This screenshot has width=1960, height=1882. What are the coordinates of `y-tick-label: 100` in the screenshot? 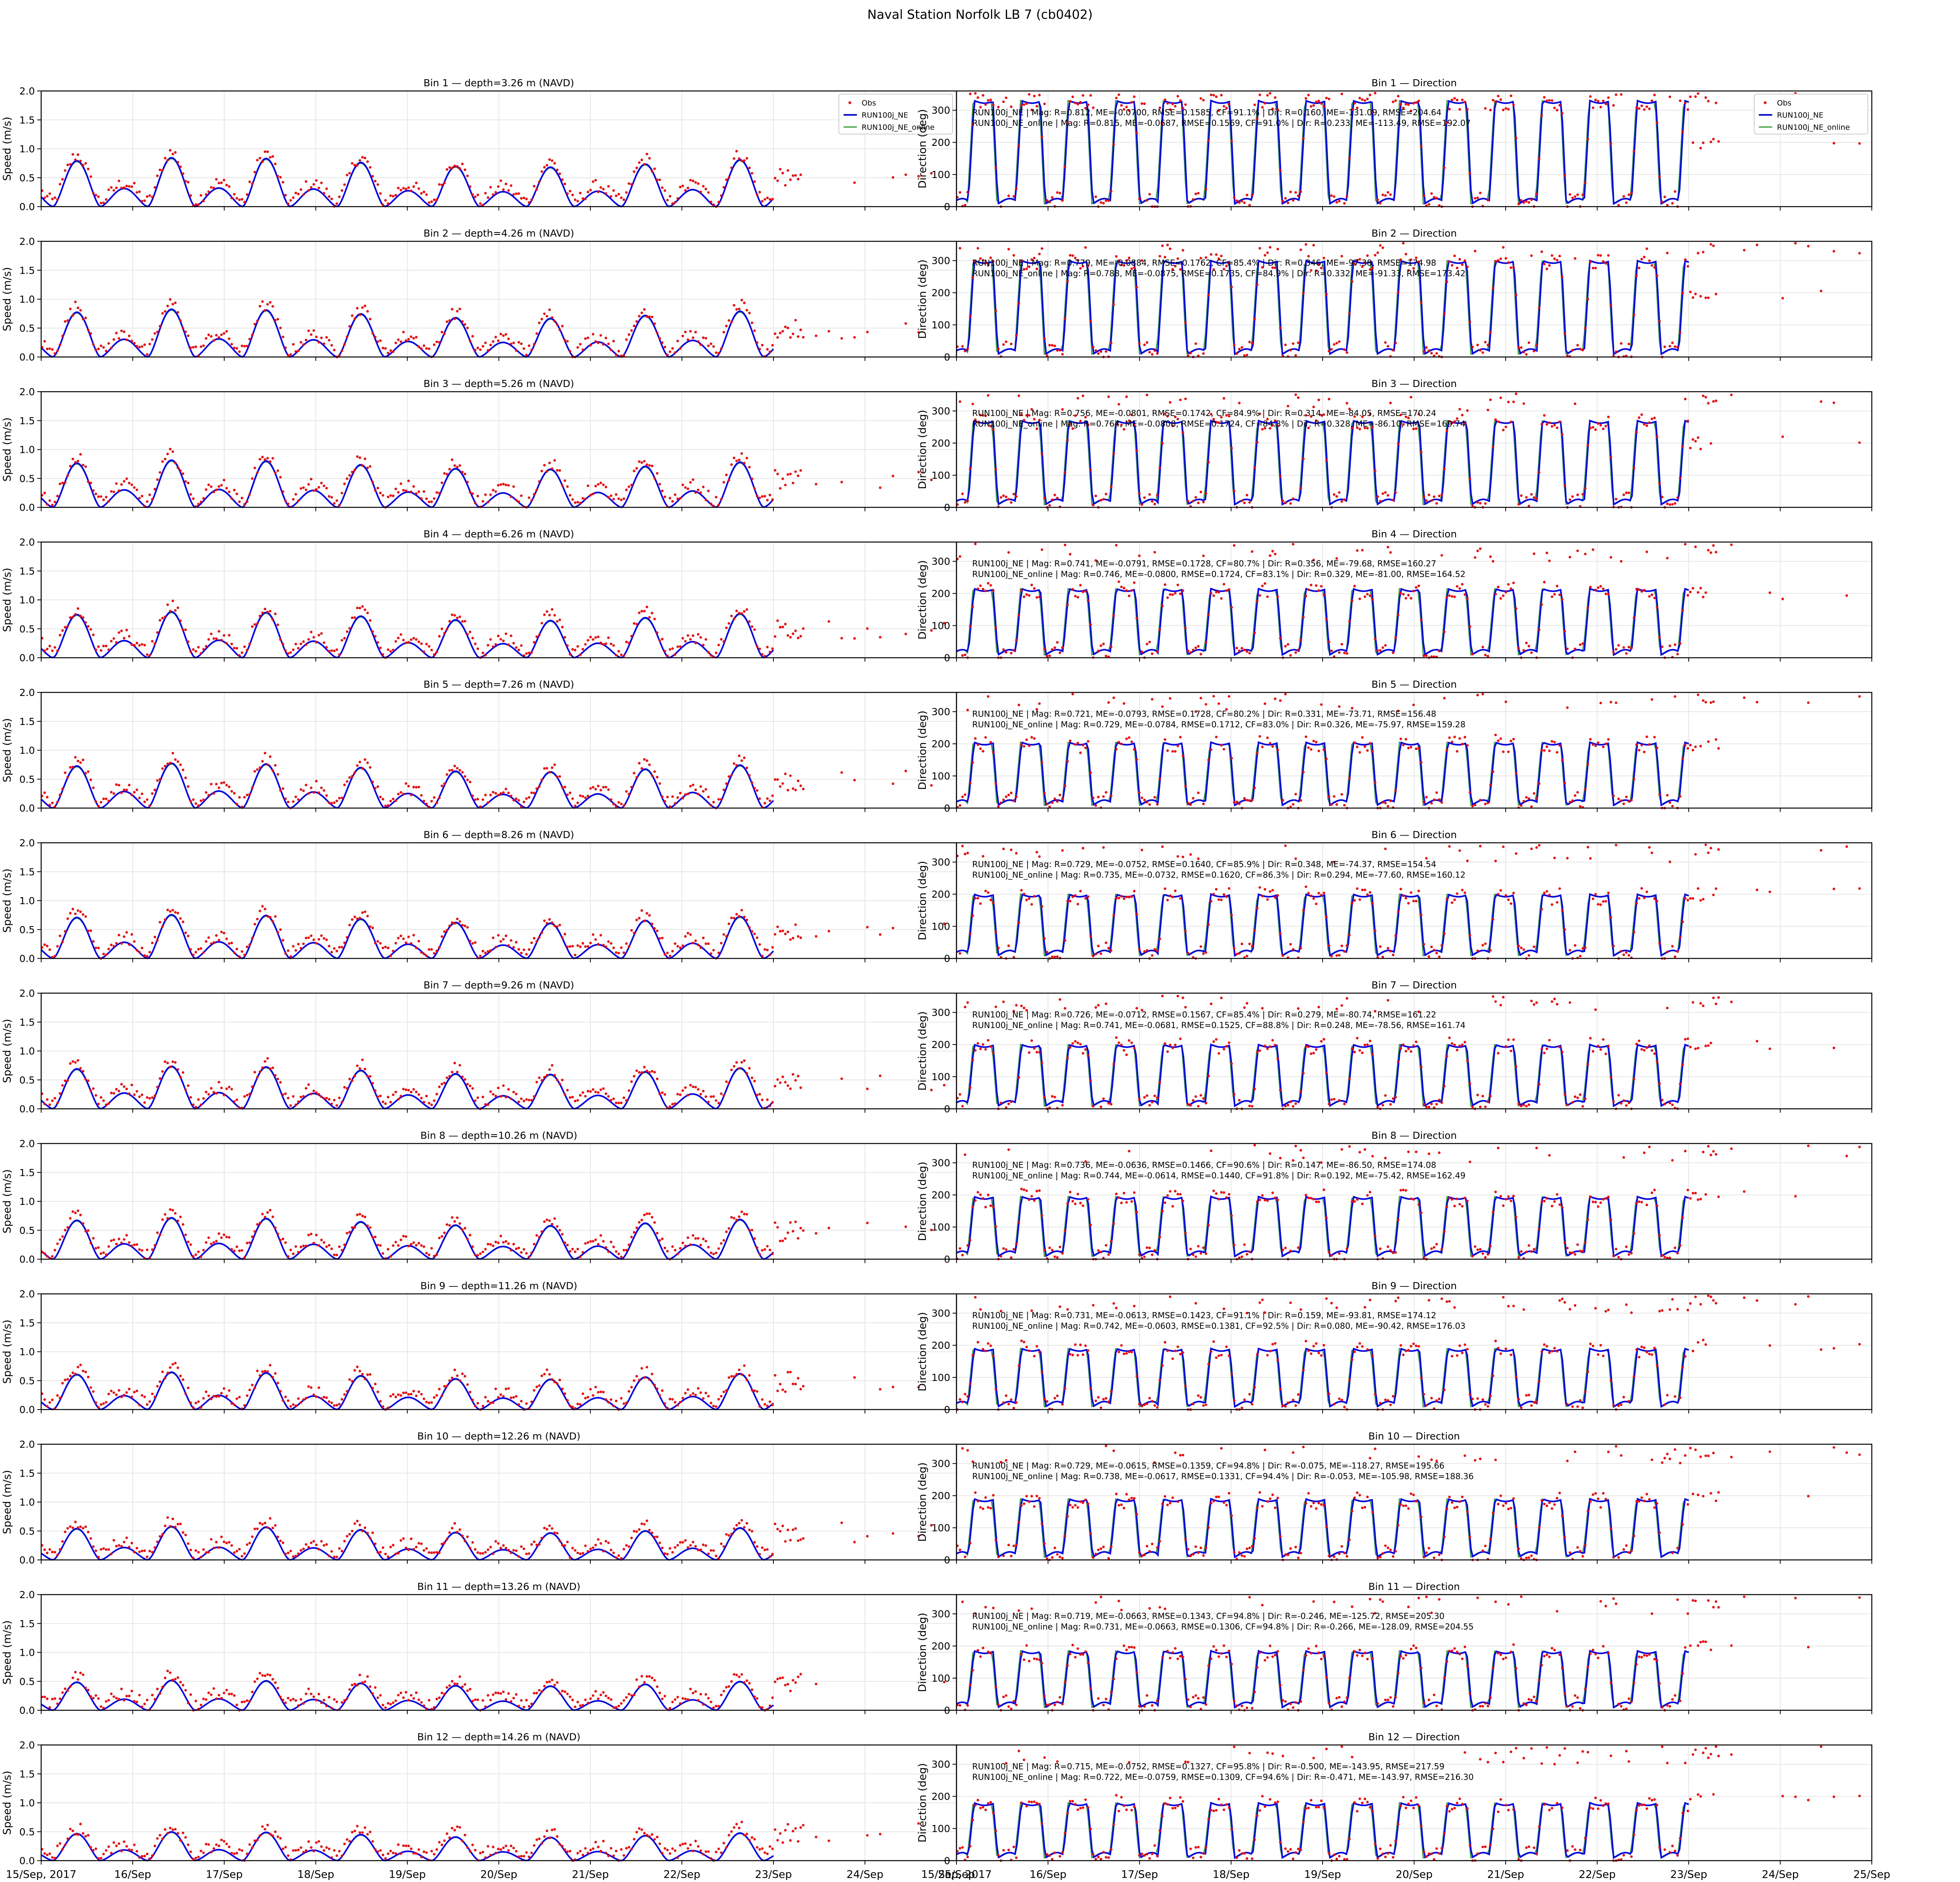 It's located at (940, 926).